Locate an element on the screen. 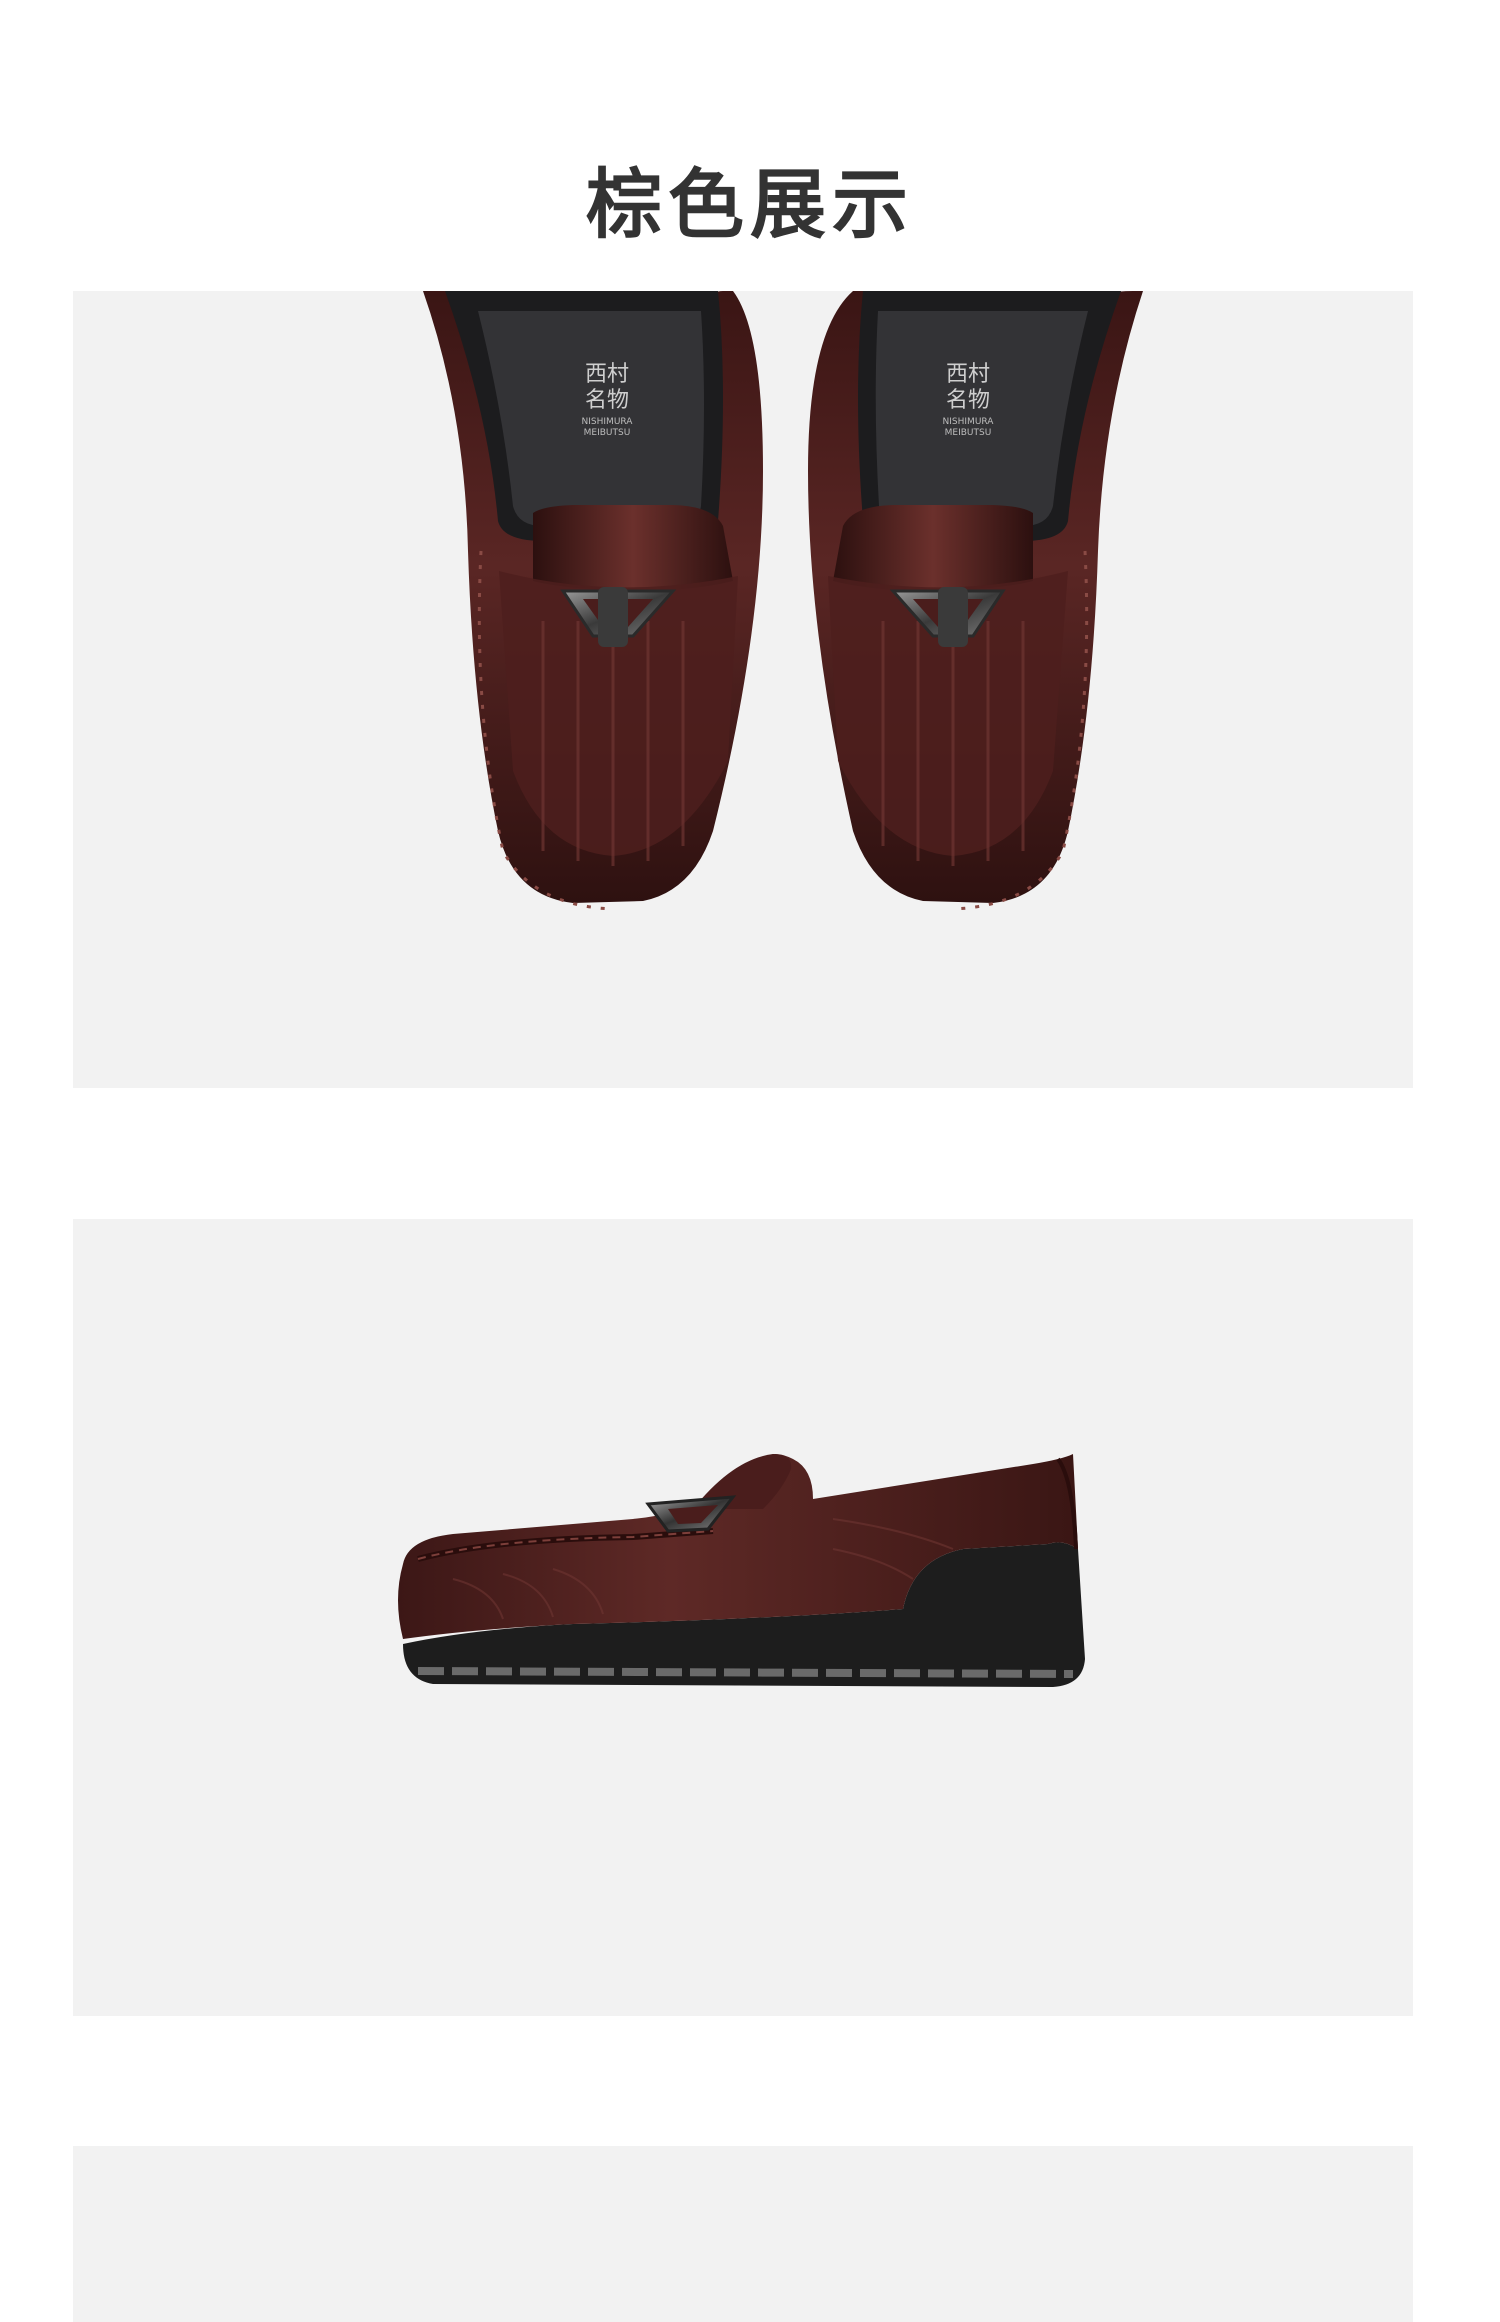  product-image-next is located at coordinates (743, 2234).